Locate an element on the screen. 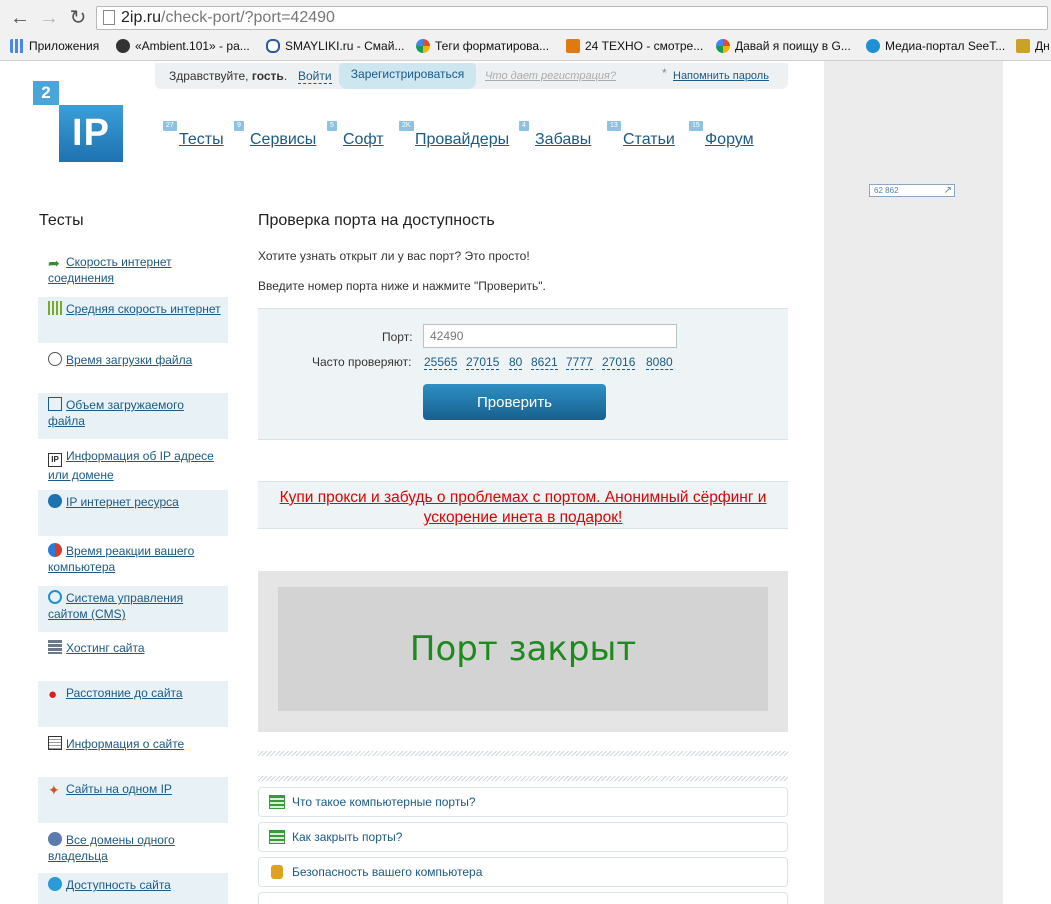 The width and height of the screenshot is (1051, 904). common-port-link: 80 is located at coordinates (516, 362).